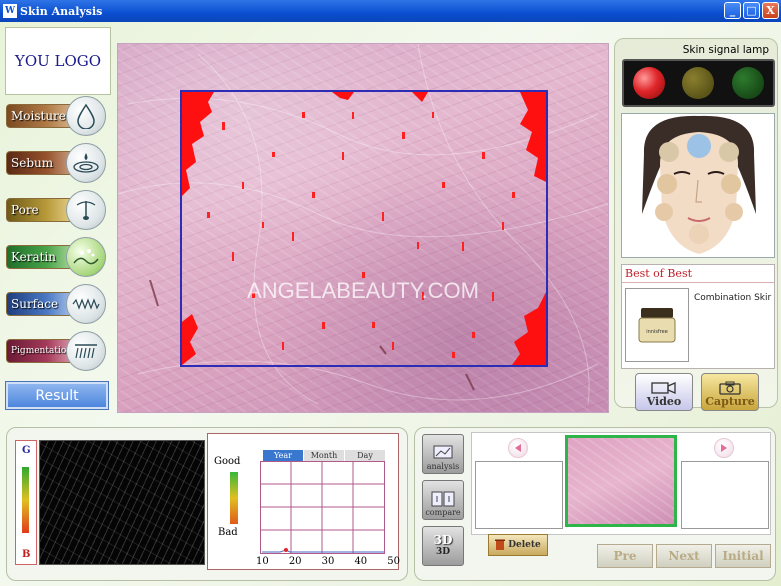  I want to click on sebum-label: Sebum, so click(40, 163).